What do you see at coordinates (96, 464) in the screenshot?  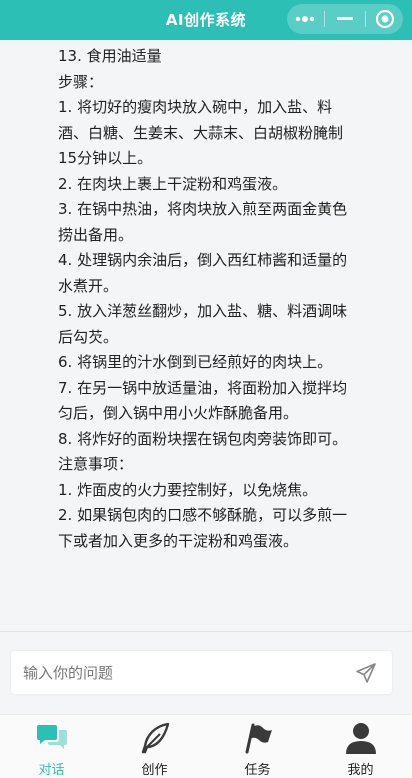 I see `answer-line: 注意事项：` at bounding box center [96, 464].